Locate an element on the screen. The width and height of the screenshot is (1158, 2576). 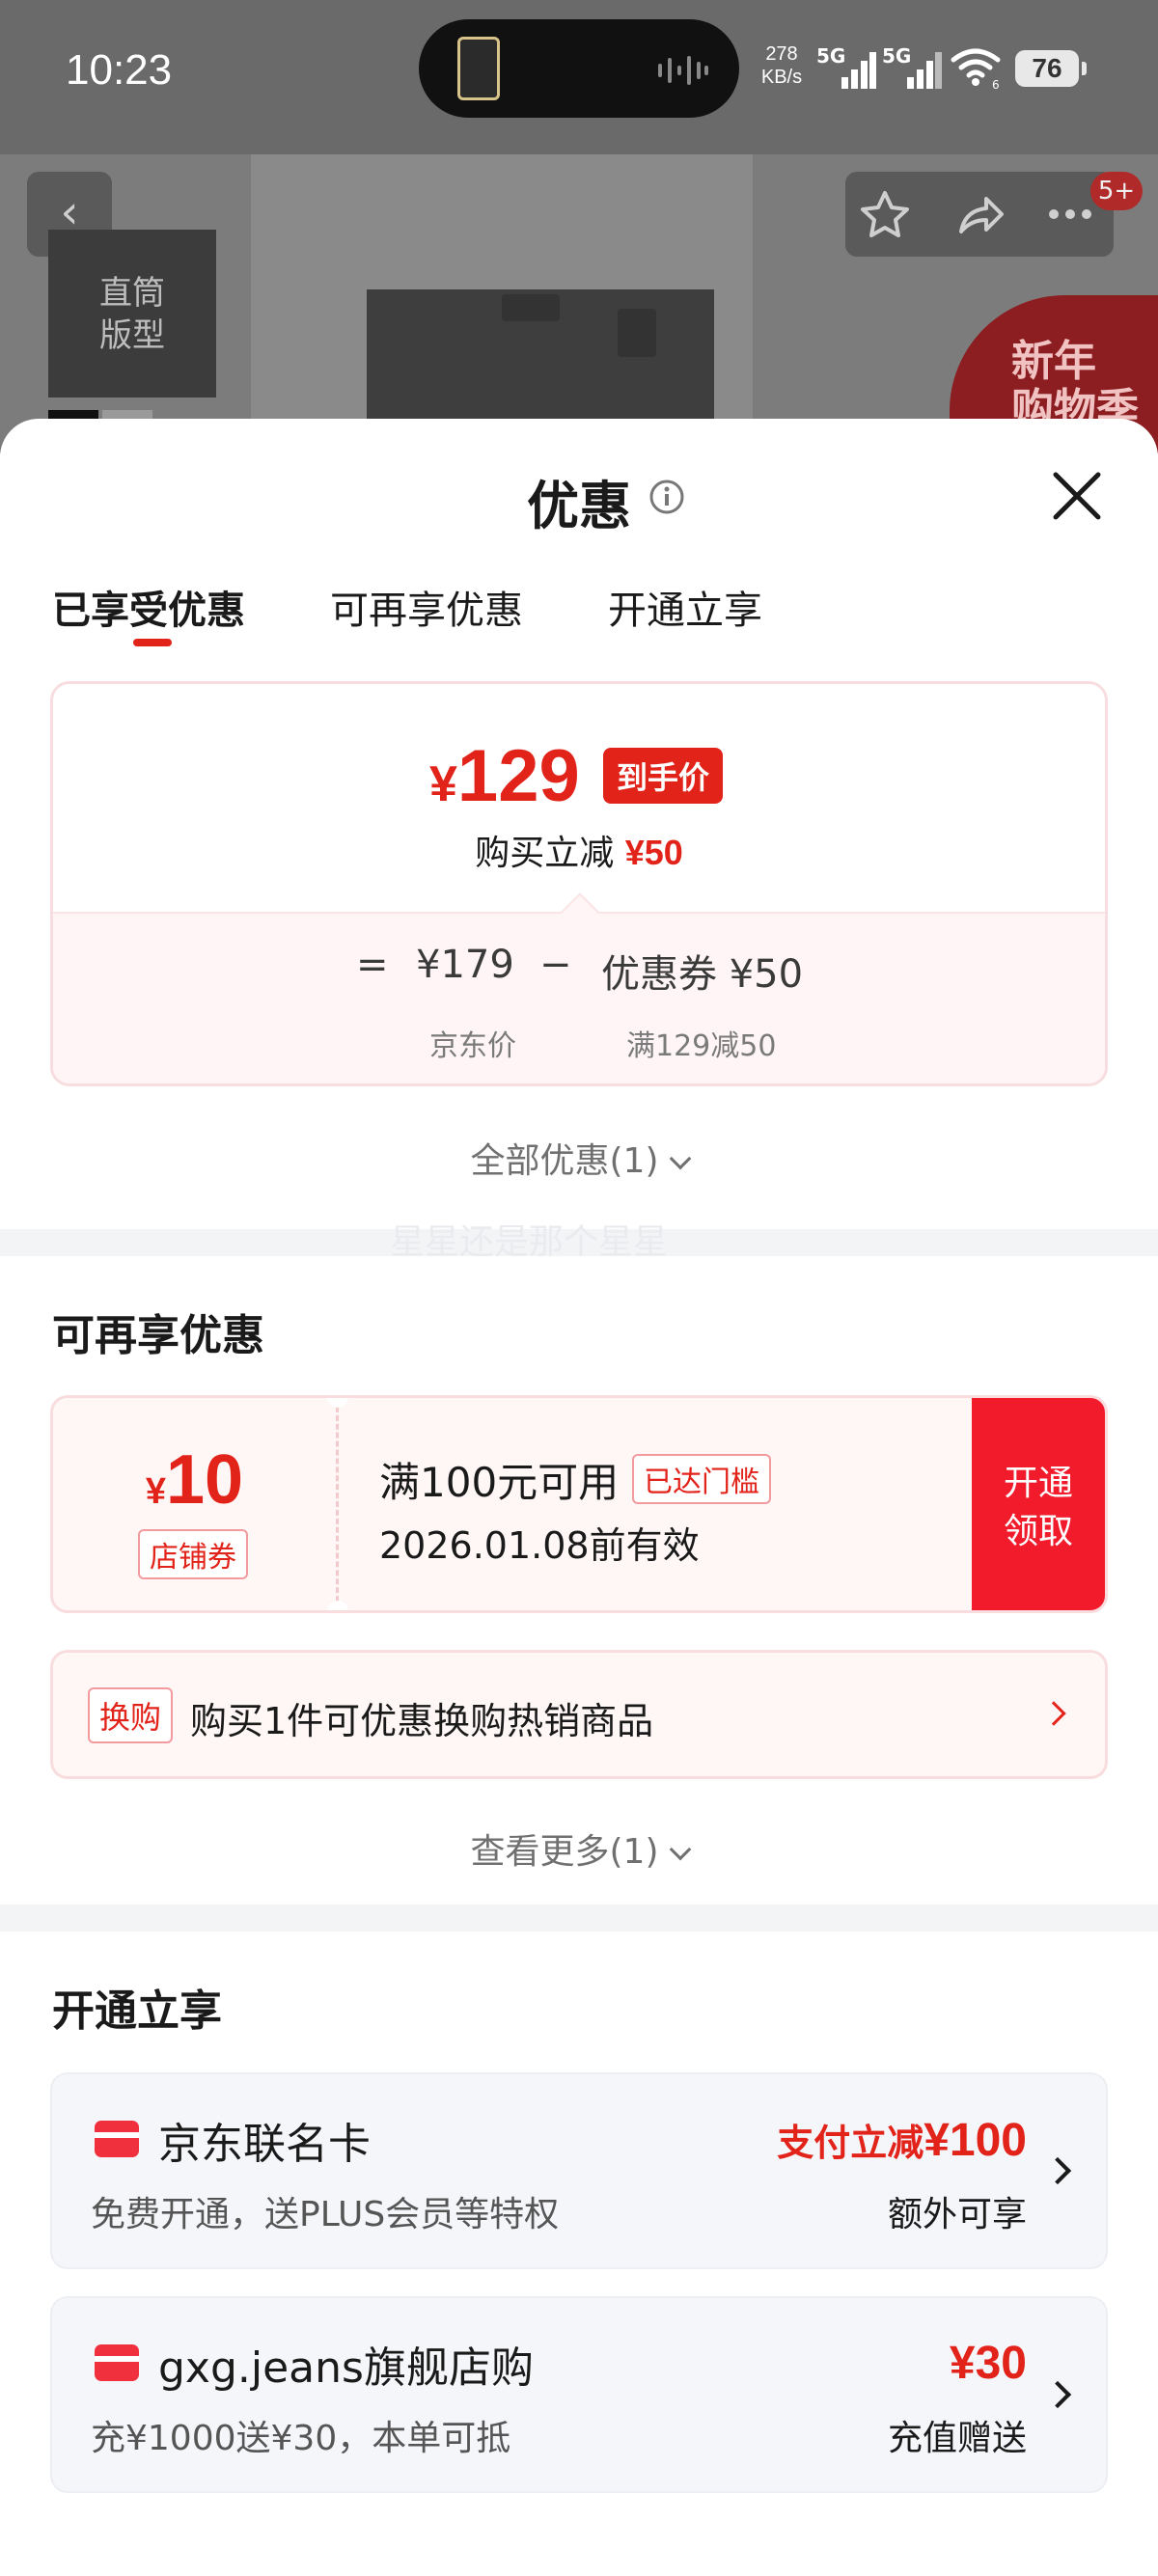
swap-offer-row: 换购 购买1件可优惠换购热销商品 is located at coordinates (579, 1715).